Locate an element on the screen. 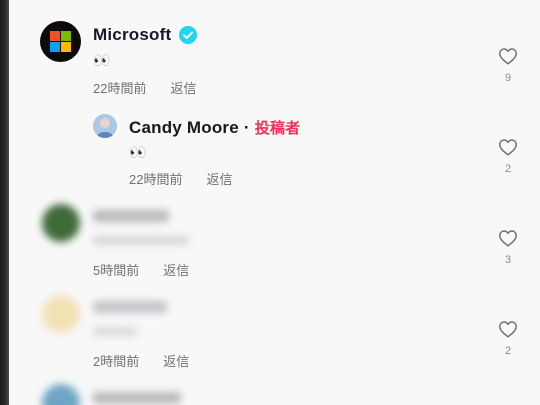 The image size is (540, 405). comment-author: Microsoft is located at coordinates (145, 35).